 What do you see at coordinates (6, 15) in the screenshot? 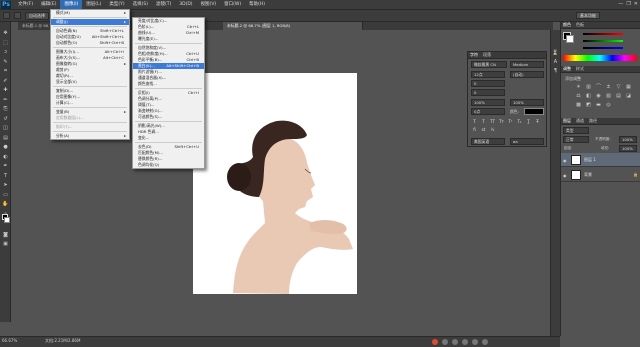
I see `move-tool-icon` at bounding box center [6, 15].